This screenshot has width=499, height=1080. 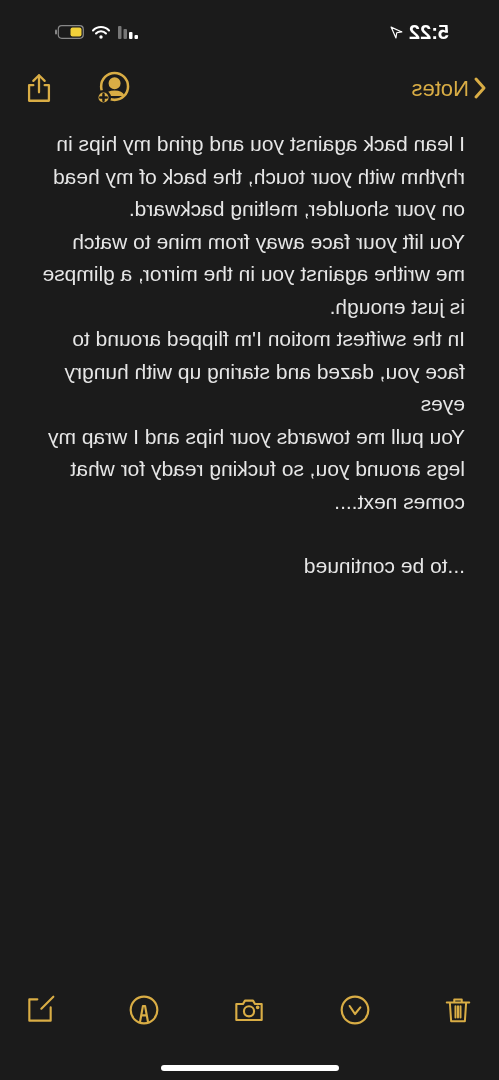 What do you see at coordinates (128, 32) in the screenshot?
I see `signal-icon` at bounding box center [128, 32].